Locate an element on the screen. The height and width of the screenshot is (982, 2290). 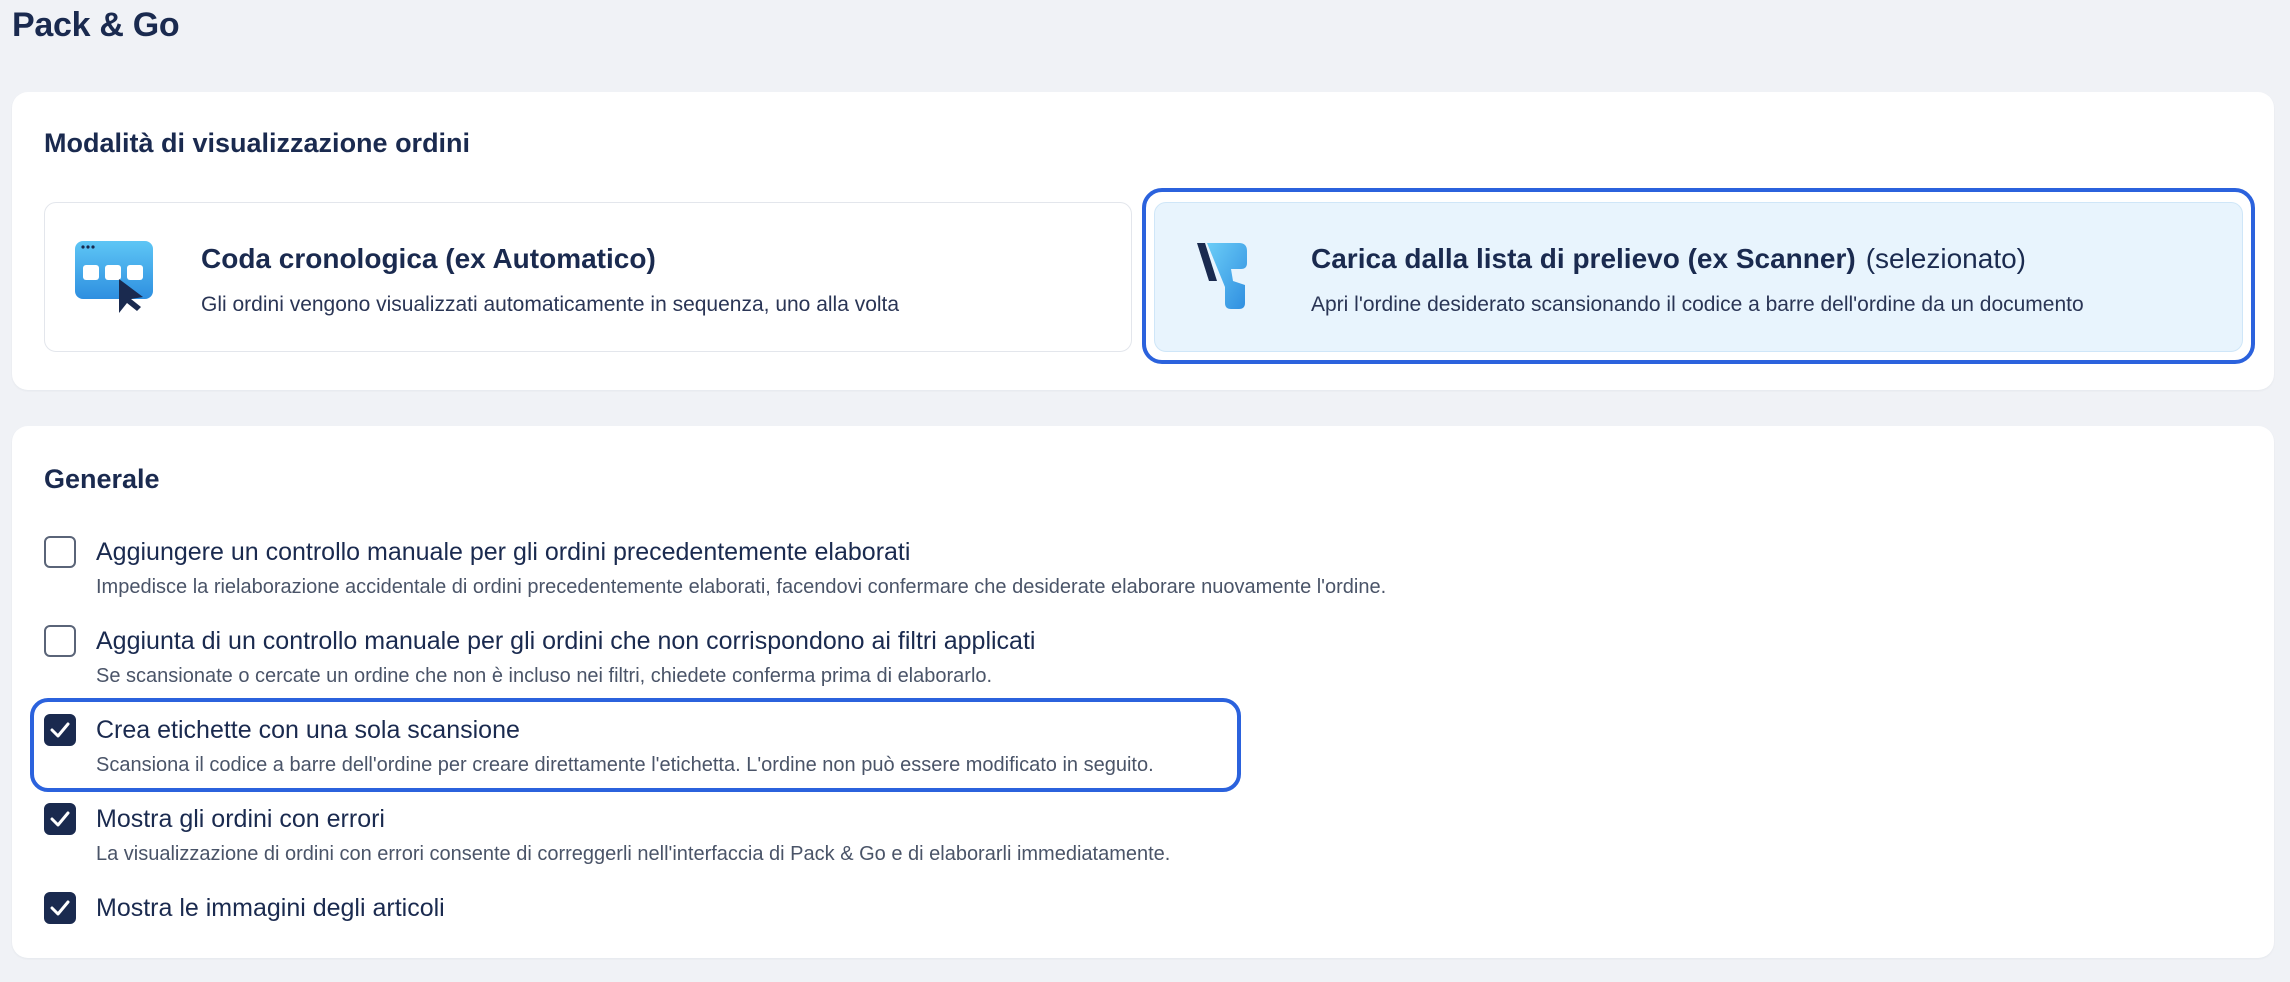
page-title: Pack & Go is located at coordinates (96, 25).